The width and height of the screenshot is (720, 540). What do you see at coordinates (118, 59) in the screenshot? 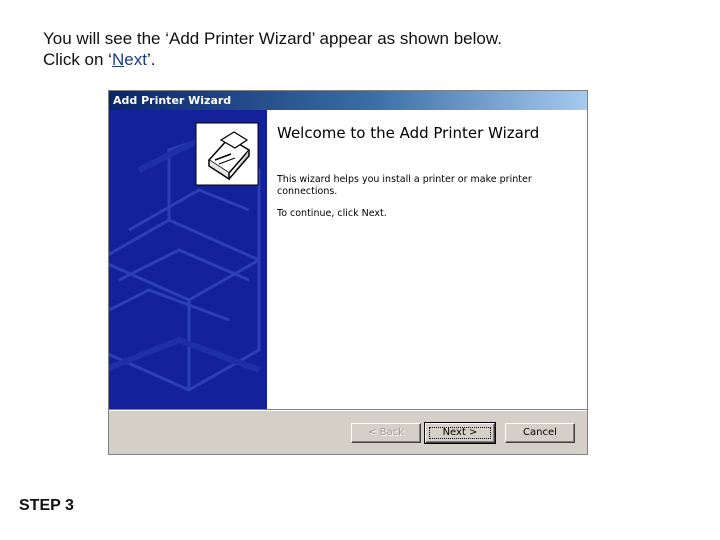
I see `next-reference-mnemonic: N` at bounding box center [118, 59].